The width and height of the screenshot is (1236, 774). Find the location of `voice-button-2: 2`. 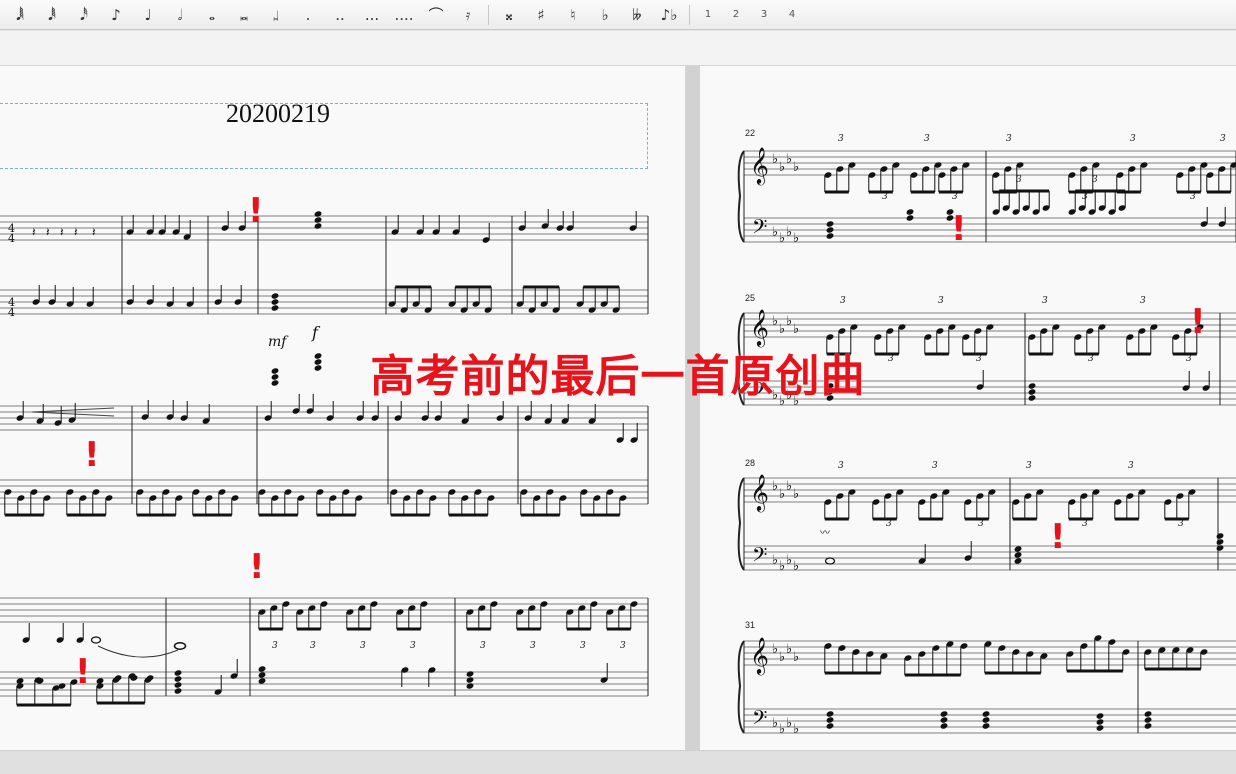

voice-button-2: 2 is located at coordinates (736, 15).